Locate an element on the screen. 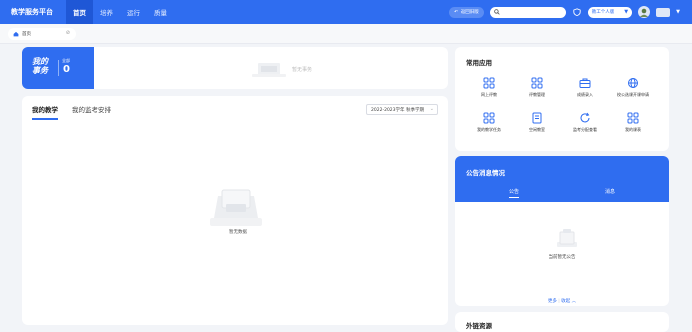 The height and width of the screenshot is (332, 692). avatar is located at coordinates (644, 12).